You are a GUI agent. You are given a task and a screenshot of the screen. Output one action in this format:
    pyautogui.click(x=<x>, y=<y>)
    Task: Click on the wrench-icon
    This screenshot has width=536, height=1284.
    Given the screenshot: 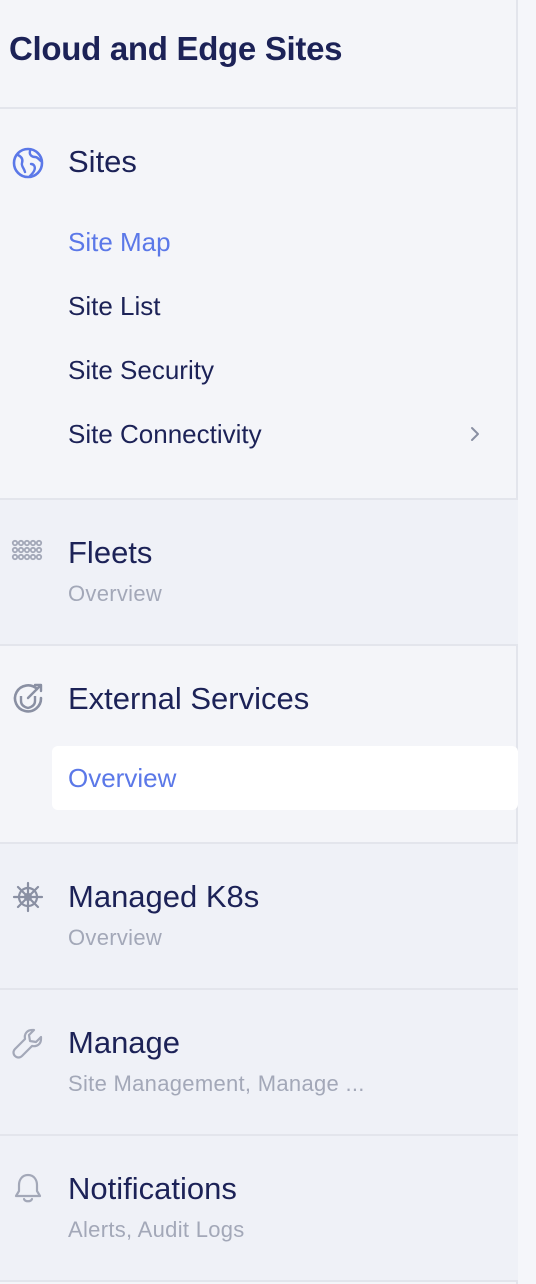 What is the action you would take?
    pyautogui.click(x=27, y=1043)
    